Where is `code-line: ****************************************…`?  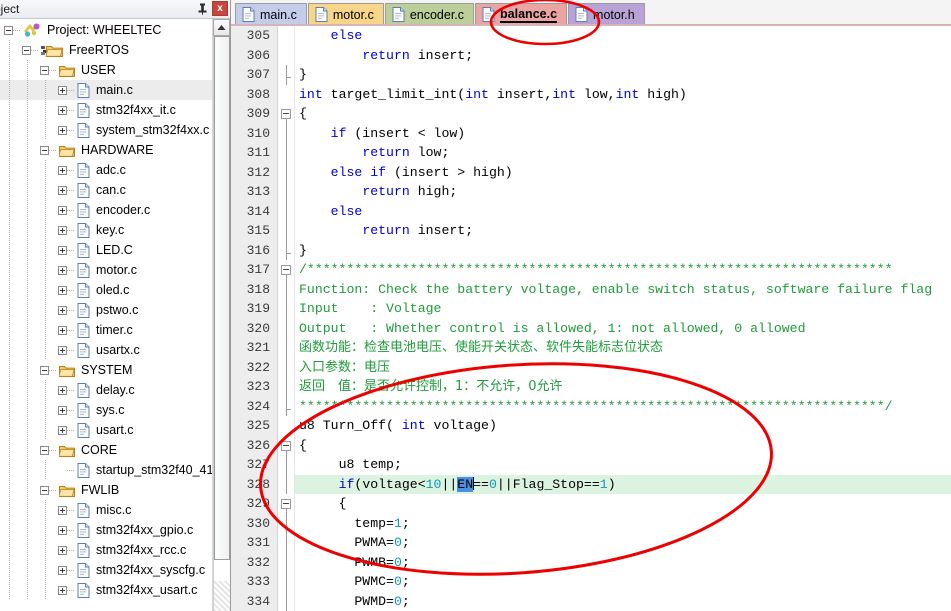 code-line: ****************************************… is located at coordinates (623, 407).